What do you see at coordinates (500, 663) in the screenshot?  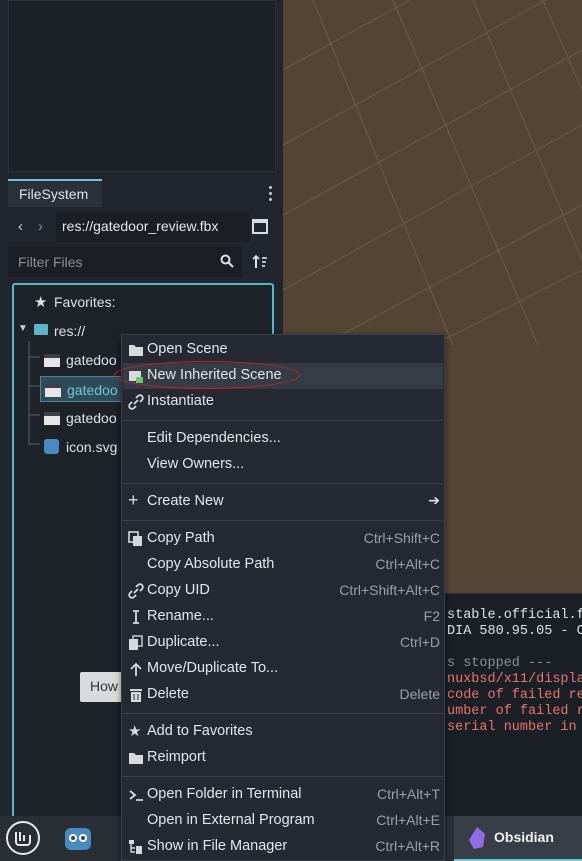 I see `output-line: s stopped ---` at bounding box center [500, 663].